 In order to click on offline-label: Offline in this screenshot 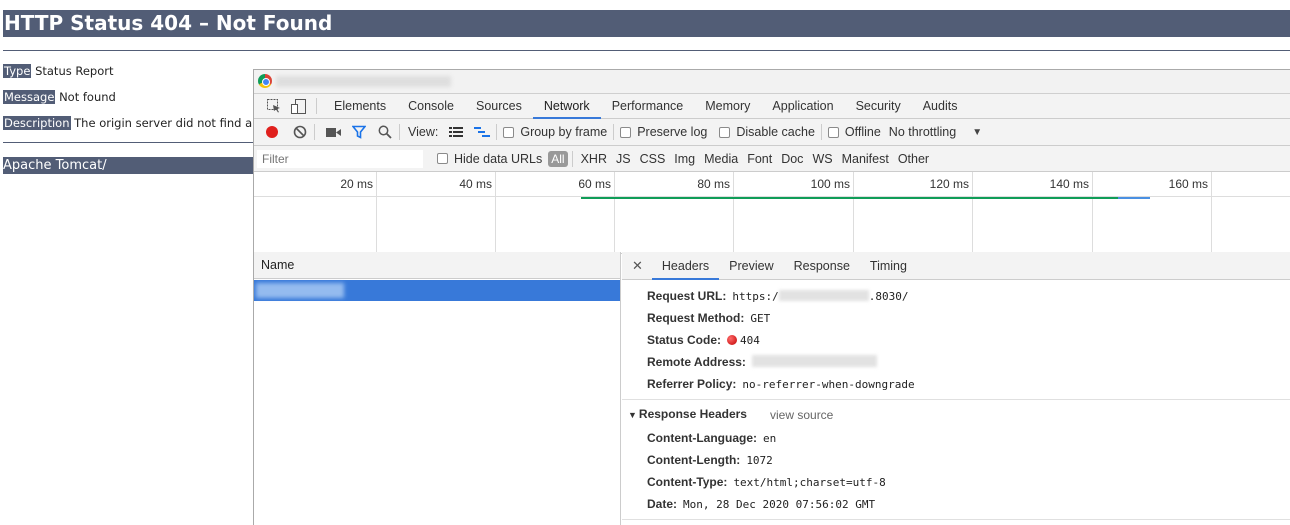, I will do `click(862, 132)`.